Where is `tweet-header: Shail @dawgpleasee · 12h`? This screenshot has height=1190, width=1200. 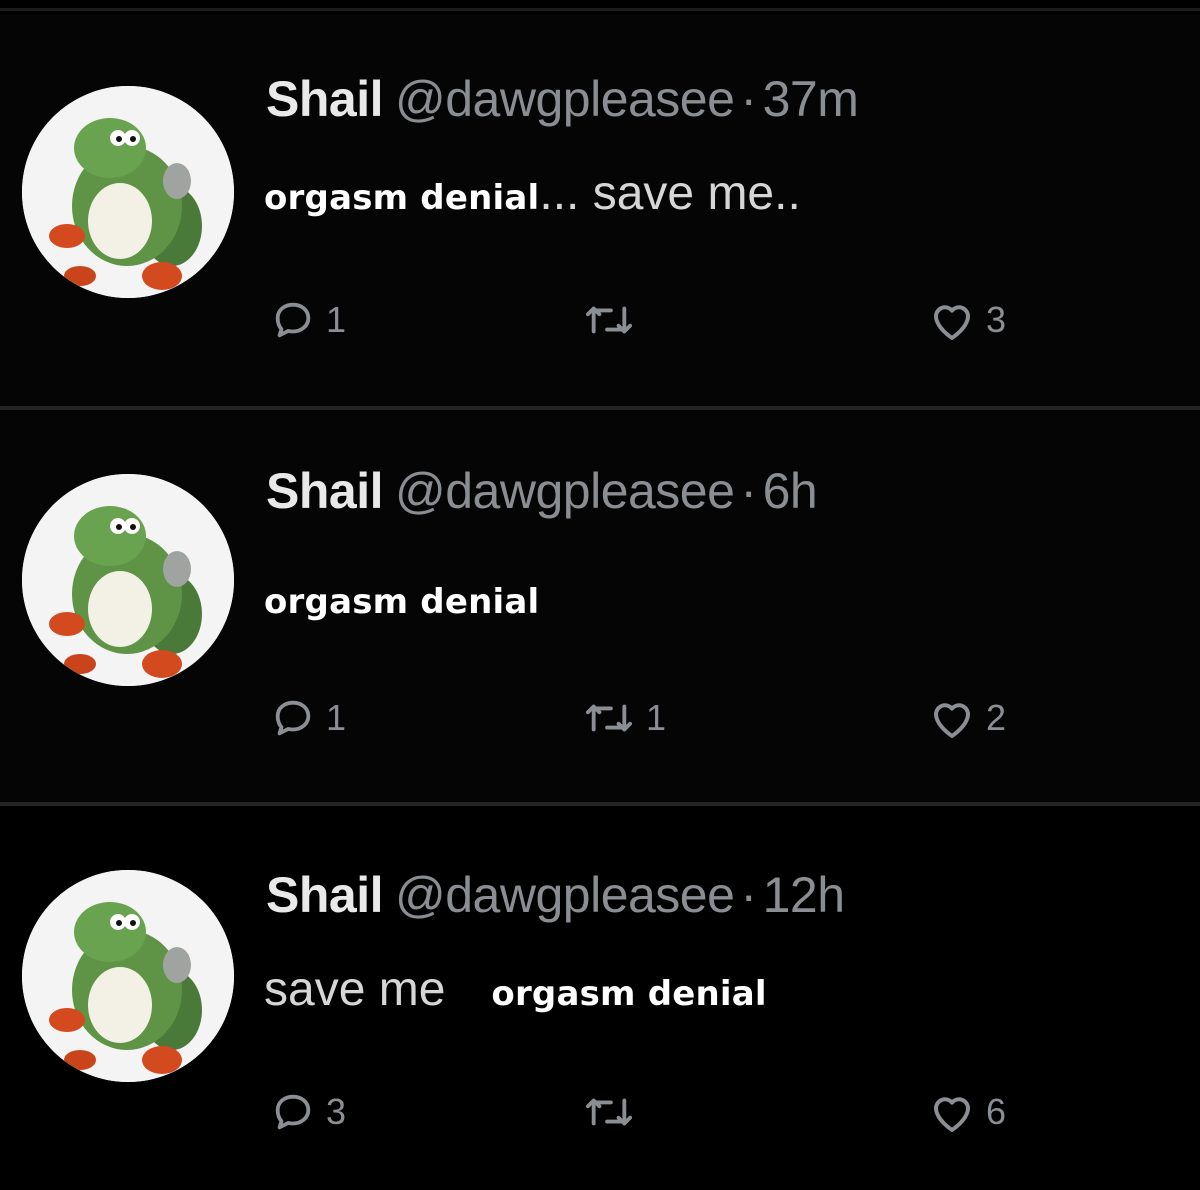 tweet-header: Shail @dawgpleasee · 12h is located at coordinates (555, 895).